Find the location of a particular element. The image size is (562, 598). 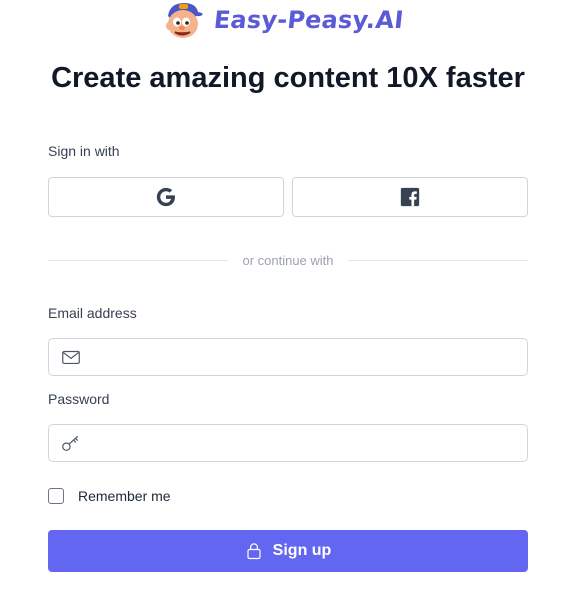

google-icon is located at coordinates (165, 197).